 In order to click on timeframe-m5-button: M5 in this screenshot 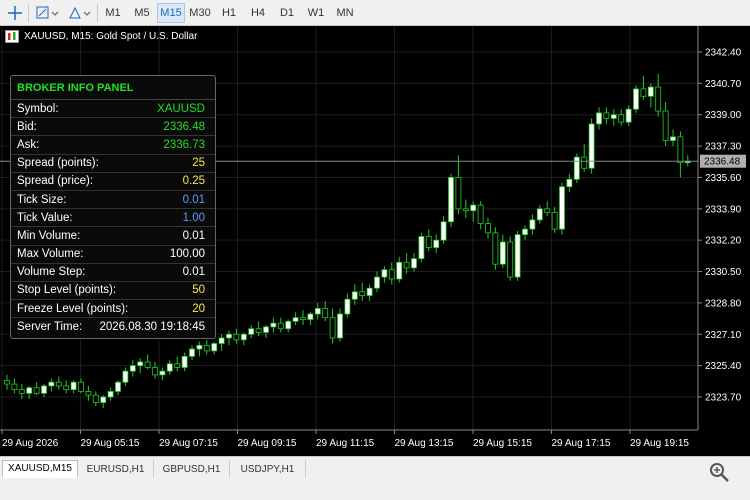, I will do `click(142, 13)`.